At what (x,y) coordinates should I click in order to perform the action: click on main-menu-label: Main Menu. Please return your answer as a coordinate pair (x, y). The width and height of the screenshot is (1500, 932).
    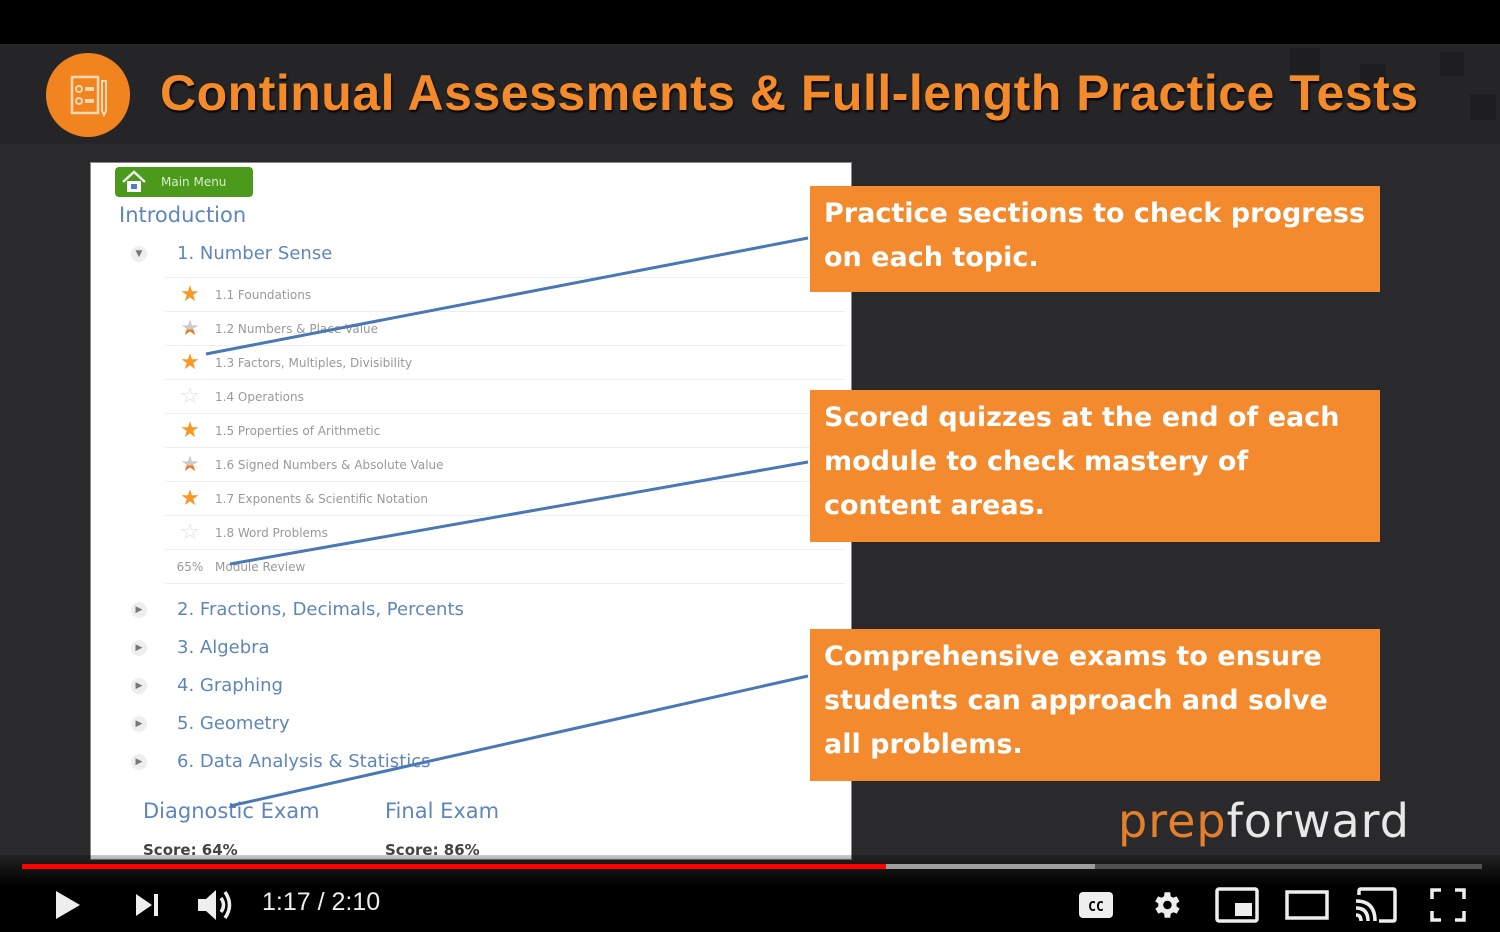
    Looking at the image, I should click on (194, 182).